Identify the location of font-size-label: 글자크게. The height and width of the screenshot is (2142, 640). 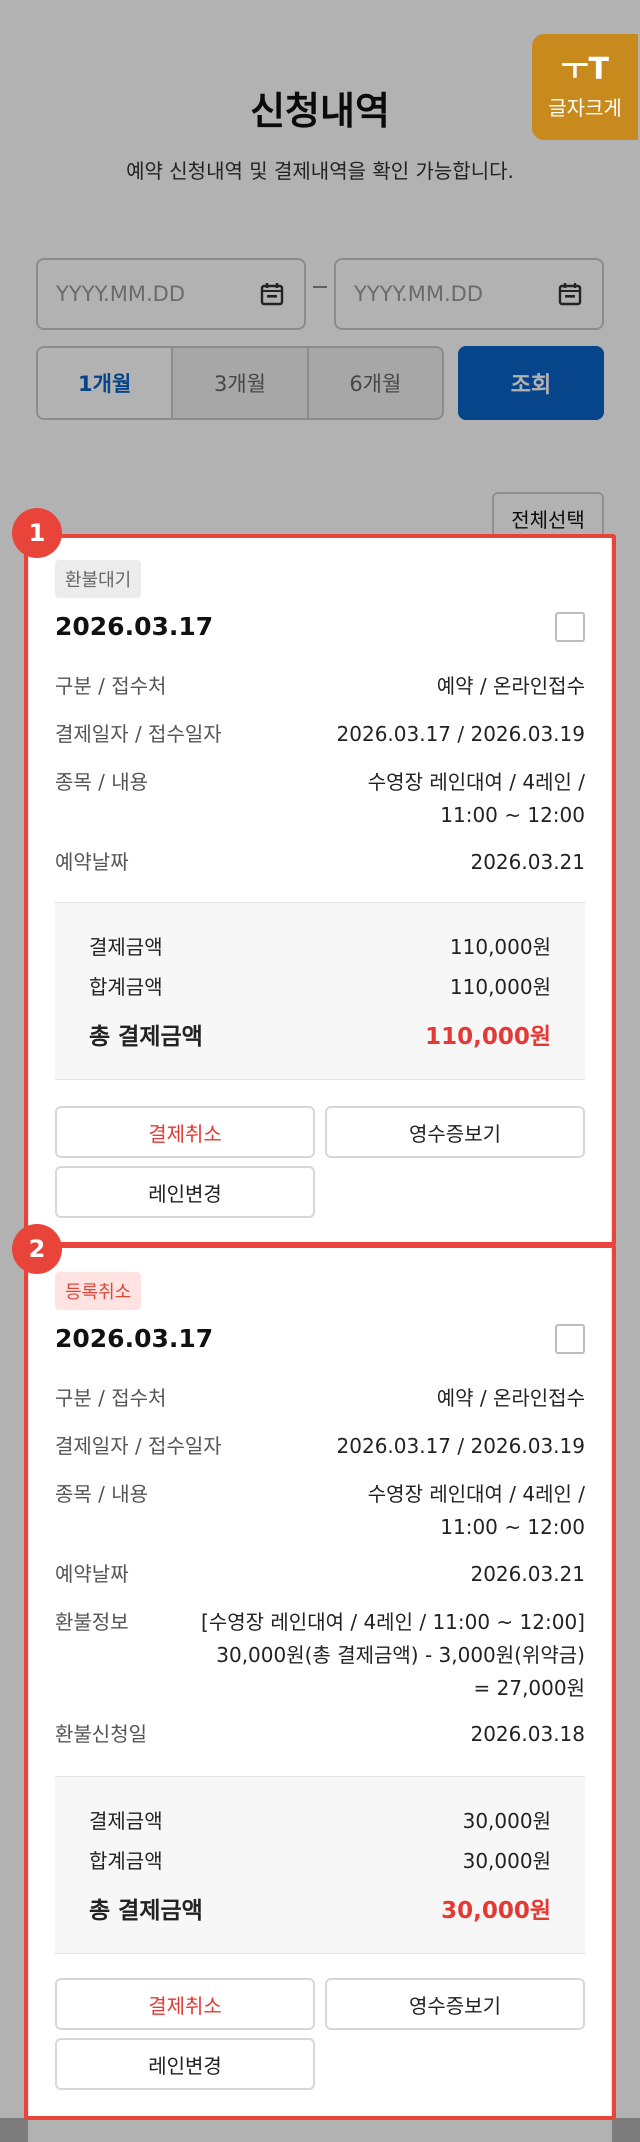
(585, 107).